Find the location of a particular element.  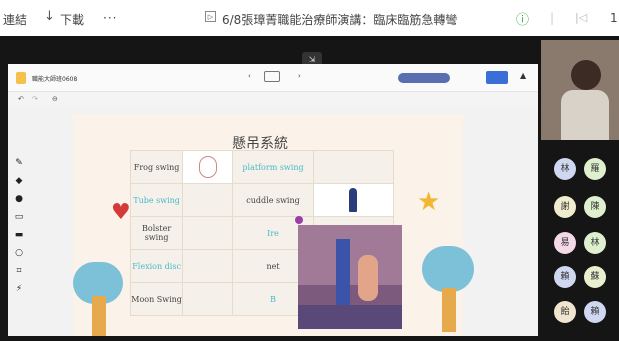

star-icon: ★ is located at coordinates (429, 202).